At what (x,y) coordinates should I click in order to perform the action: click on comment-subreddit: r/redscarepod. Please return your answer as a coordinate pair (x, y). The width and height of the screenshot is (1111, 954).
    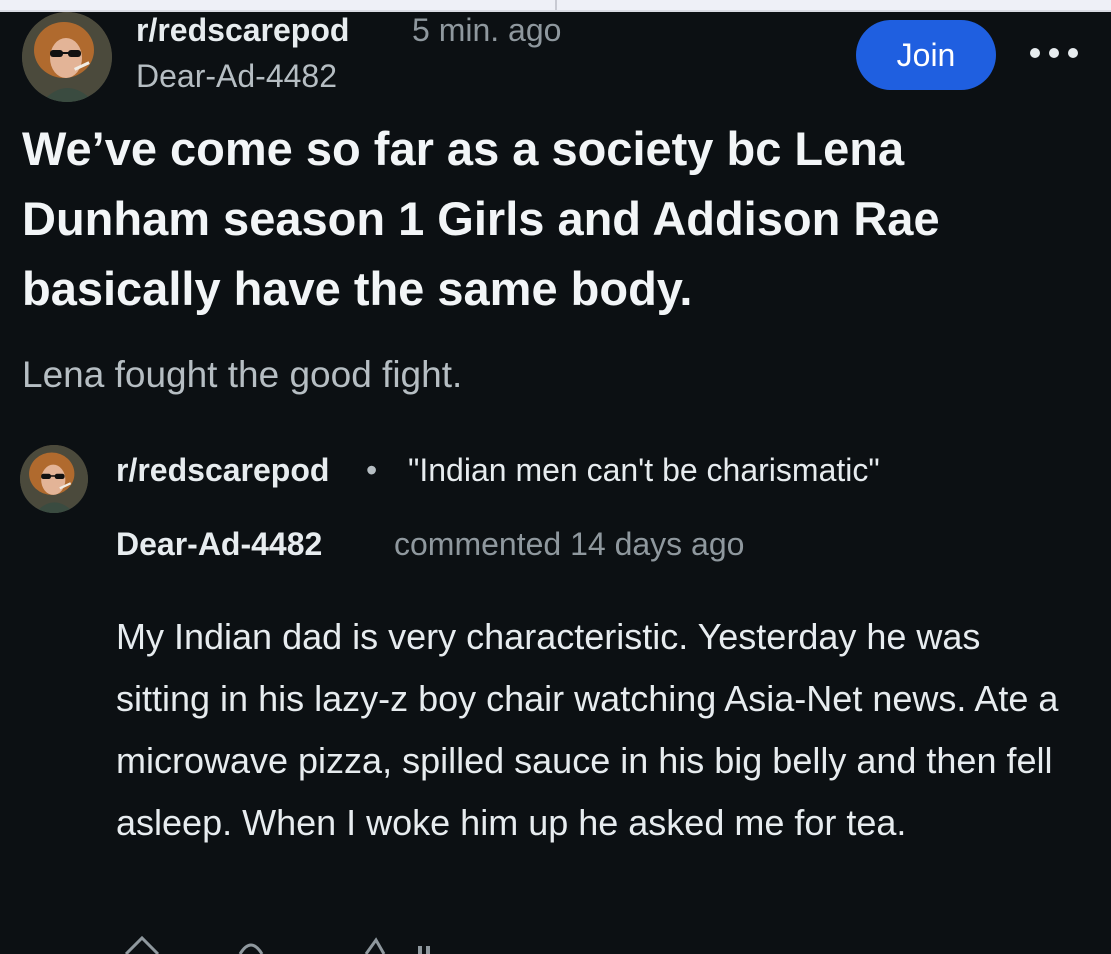
    Looking at the image, I should click on (222, 470).